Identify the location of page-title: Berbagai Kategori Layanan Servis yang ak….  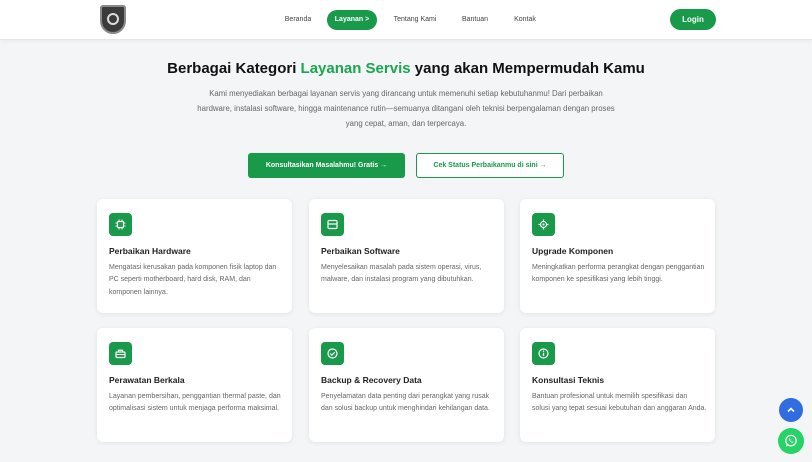
(406, 68).